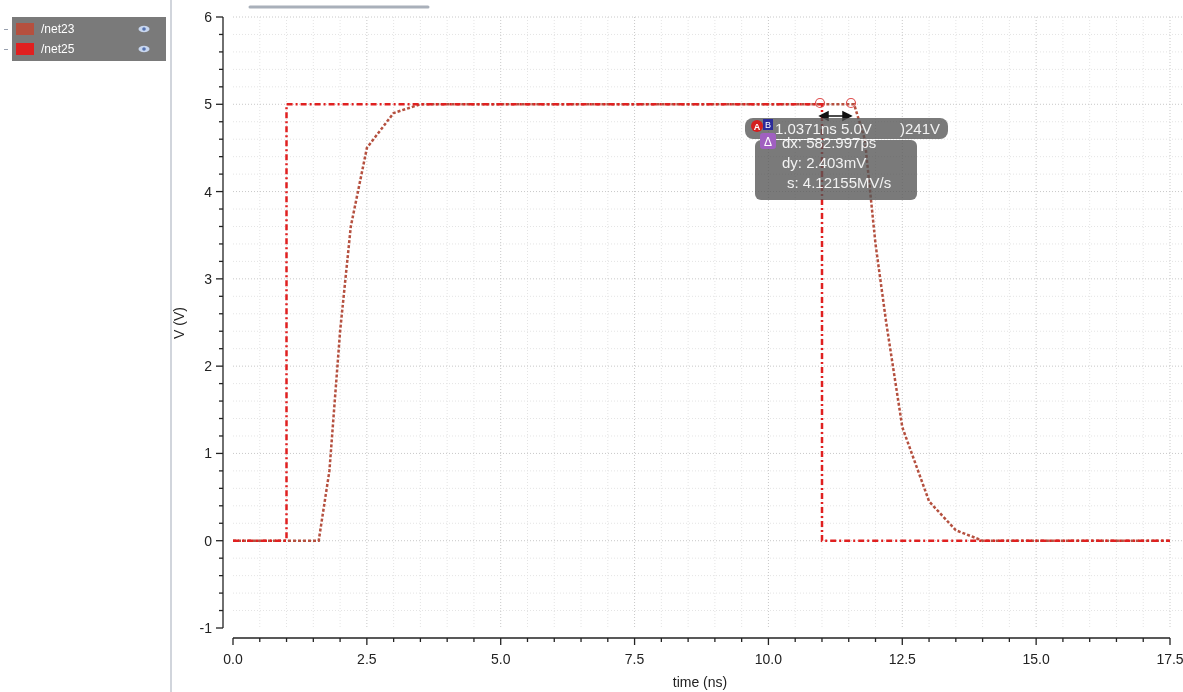 The image size is (1183, 692). I want to click on delta-value: dy: 2.403mV, so click(824, 162).